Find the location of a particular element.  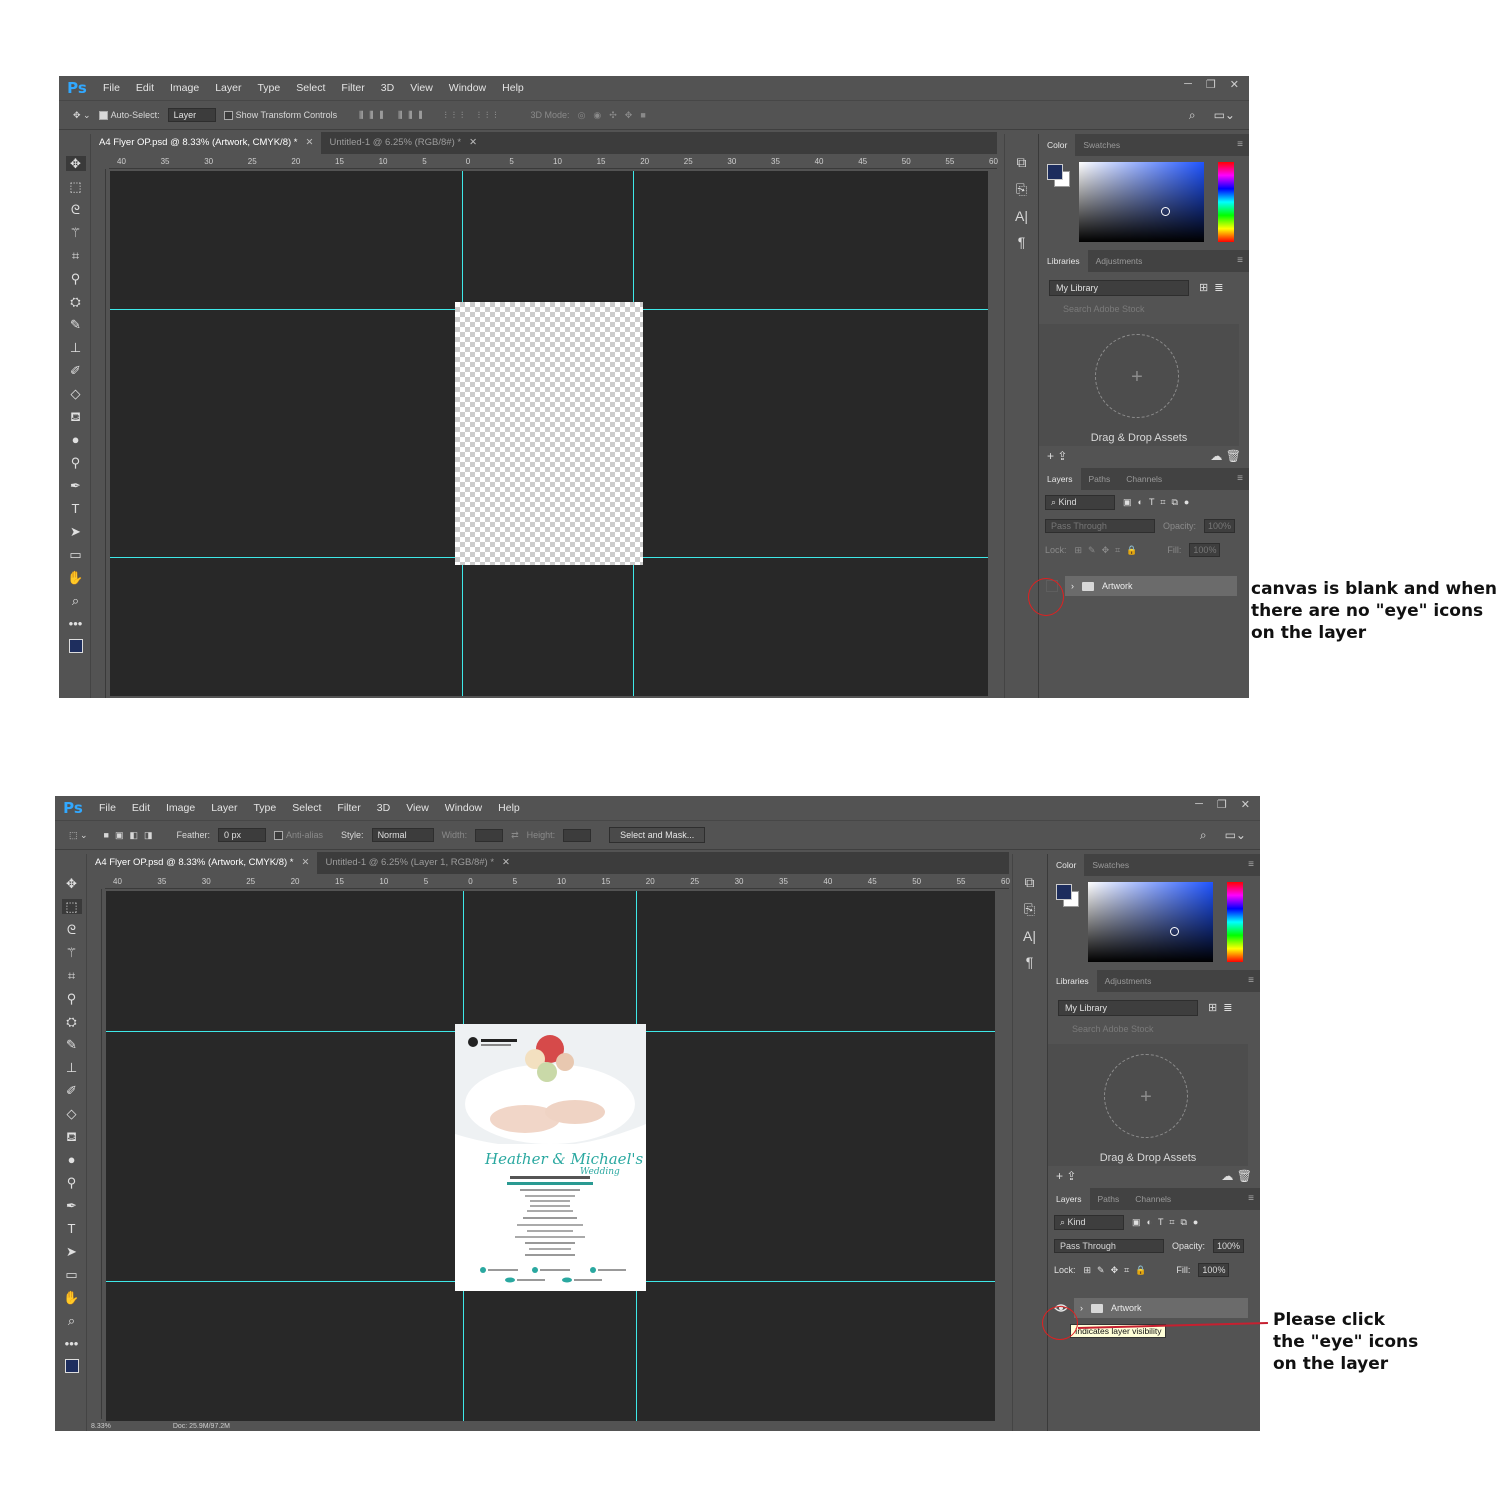

tab-untitled: Untitled-1 @ 6.25% (RGB/8#) * ✕ is located at coordinates (403, 143).